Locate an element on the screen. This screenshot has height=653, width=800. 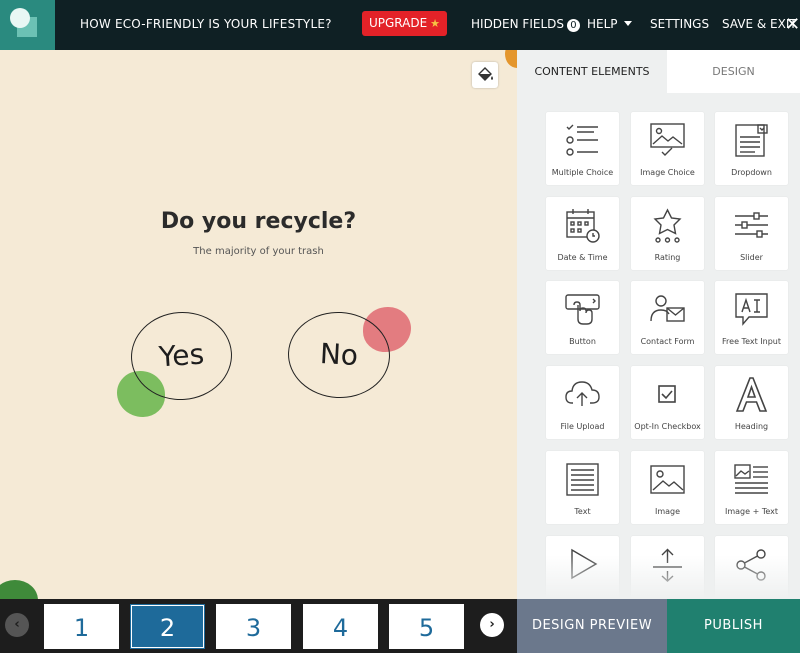
element-date-time: Date & Time is located at coordinates (582, 233).